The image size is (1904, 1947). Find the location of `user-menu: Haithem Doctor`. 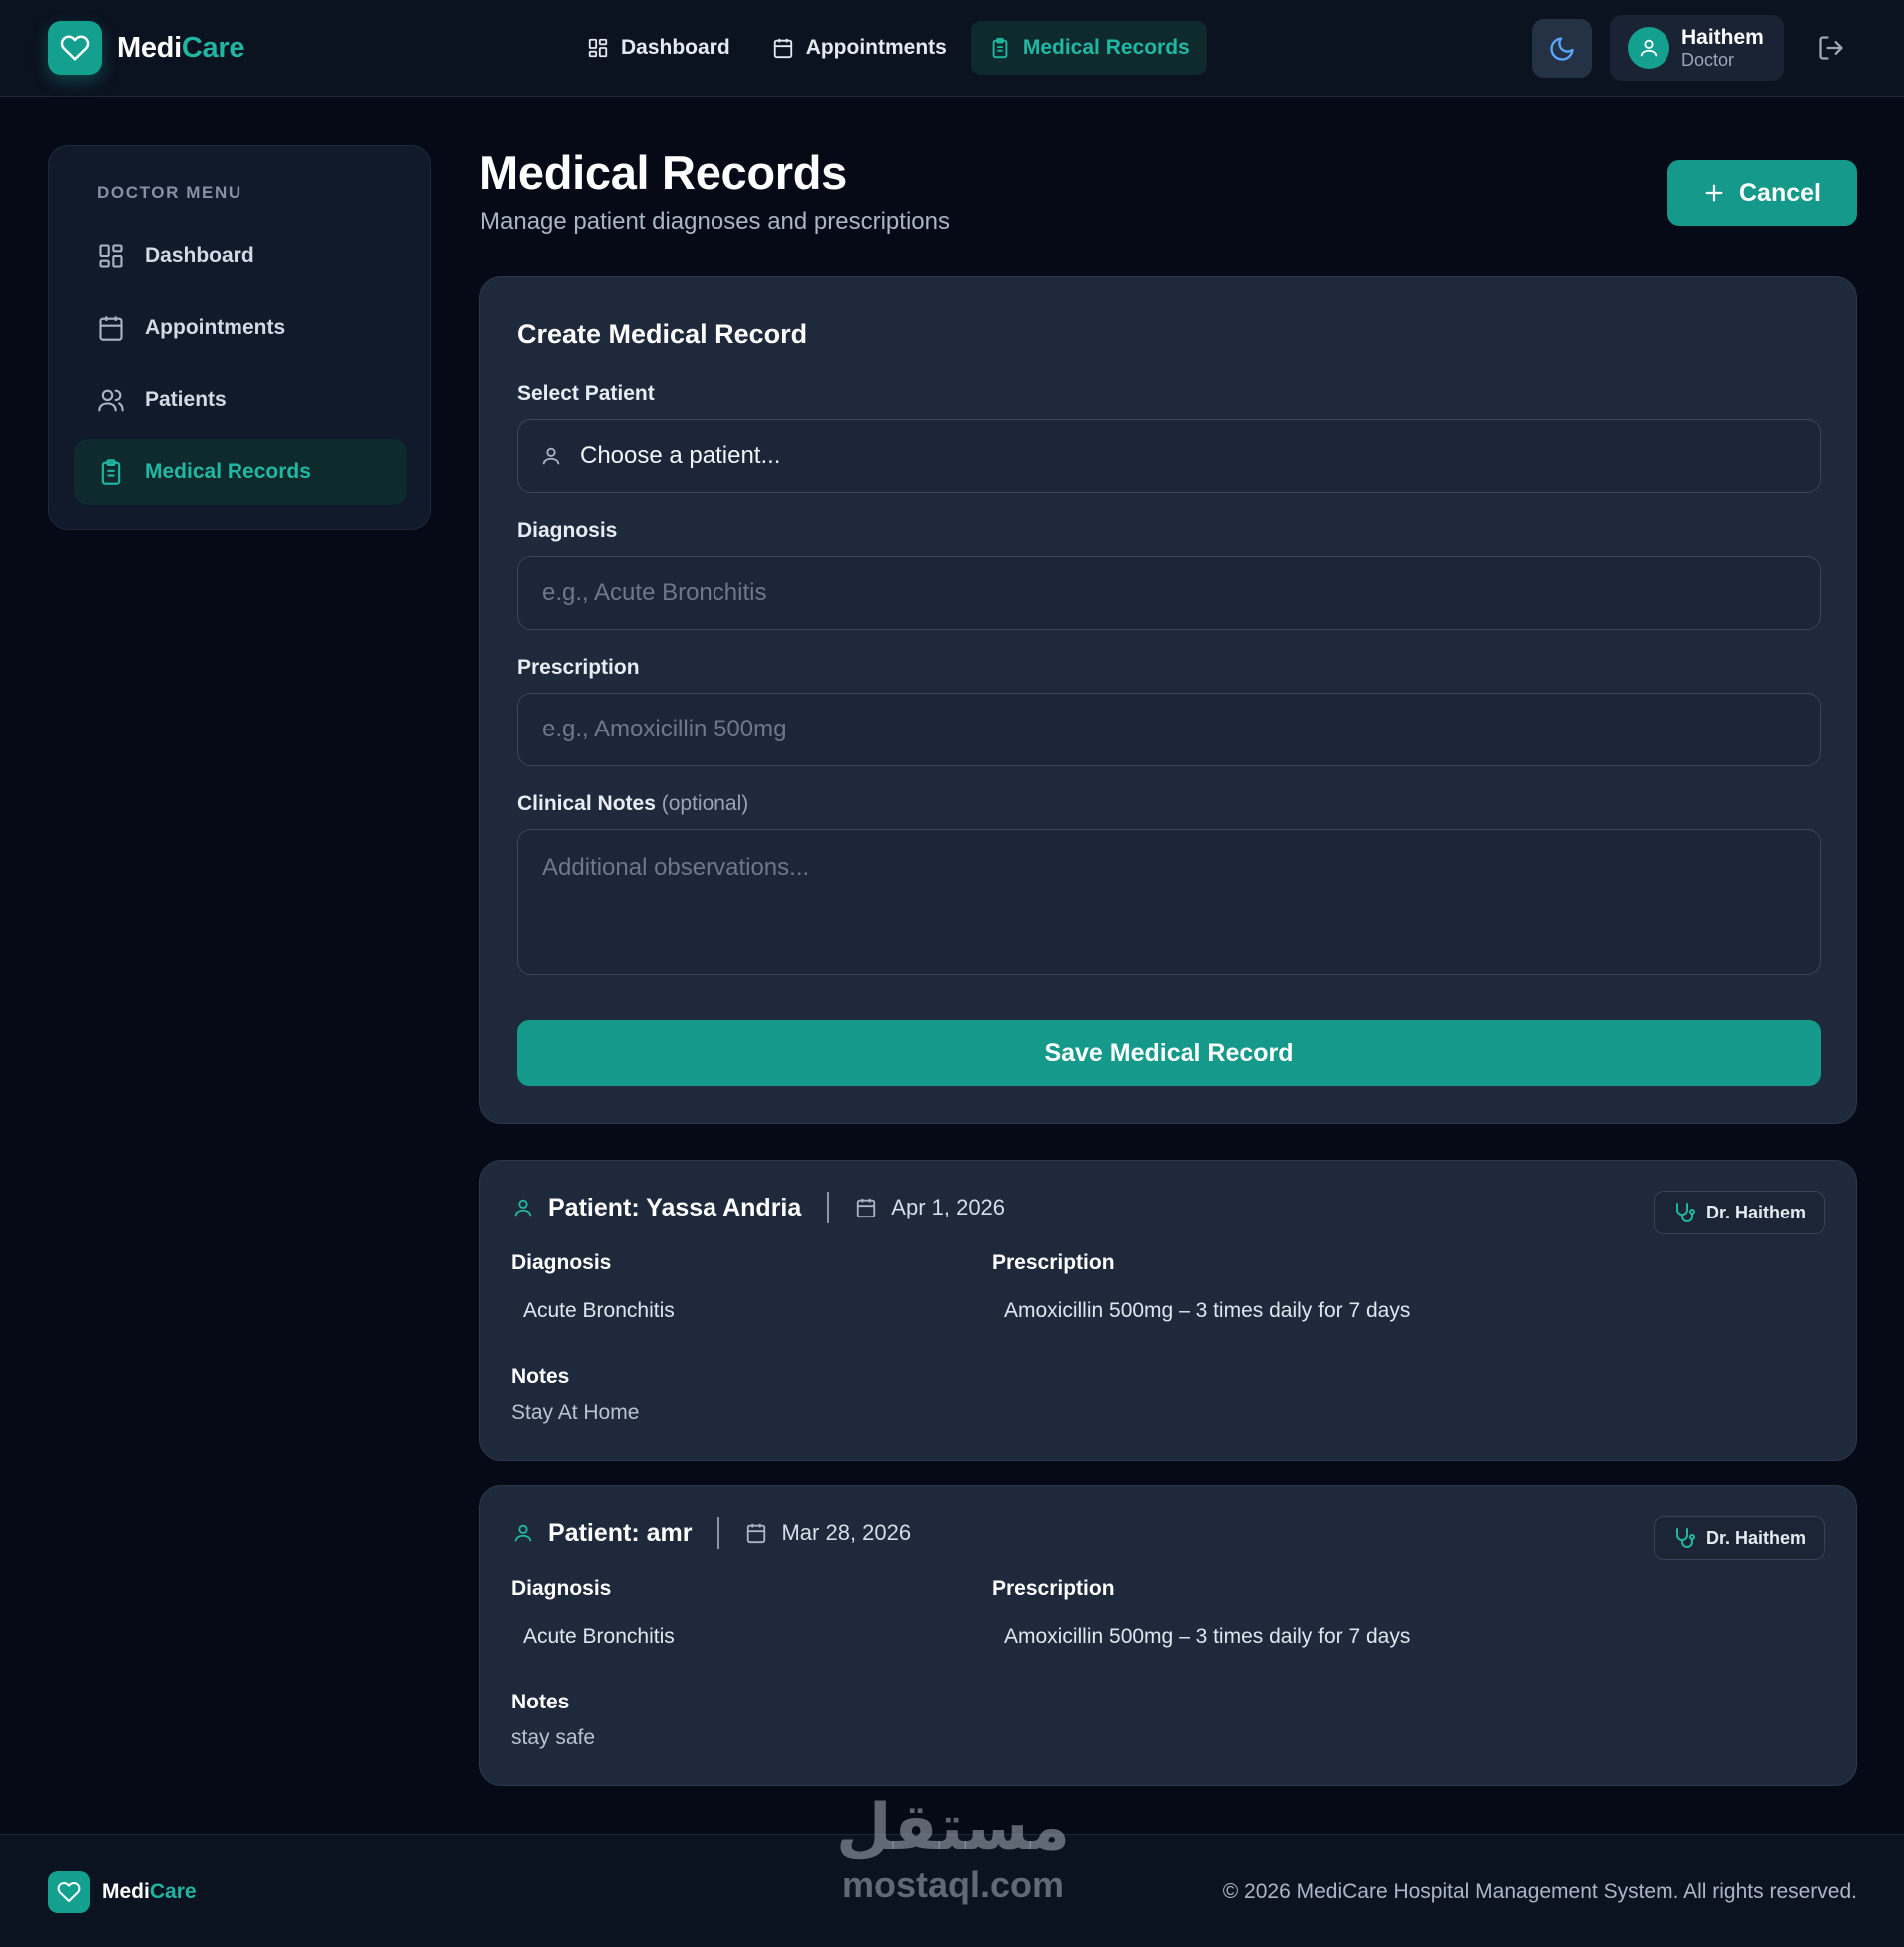

user-menu: Haithem Doctor is located at coordinates (1697, 48).